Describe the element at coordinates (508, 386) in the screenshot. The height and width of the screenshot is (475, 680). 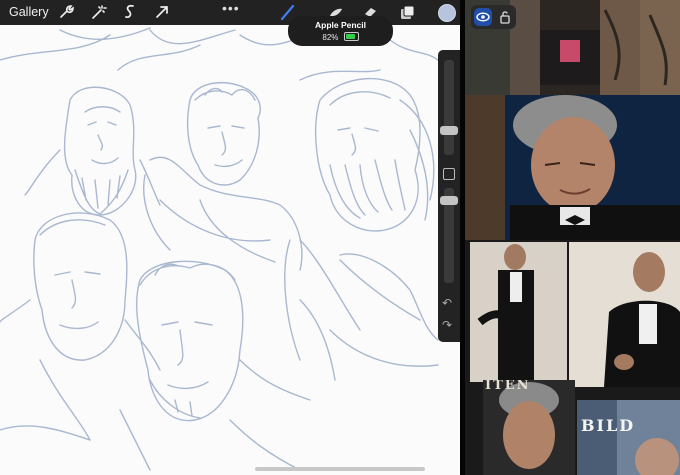
I see `backdrop-caption-iten: ITEN` at that location.